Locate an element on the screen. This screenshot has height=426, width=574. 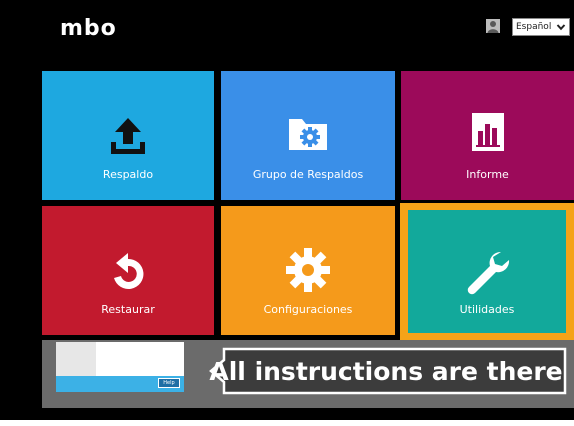
gear-icon is located at coordinates (308, 270).